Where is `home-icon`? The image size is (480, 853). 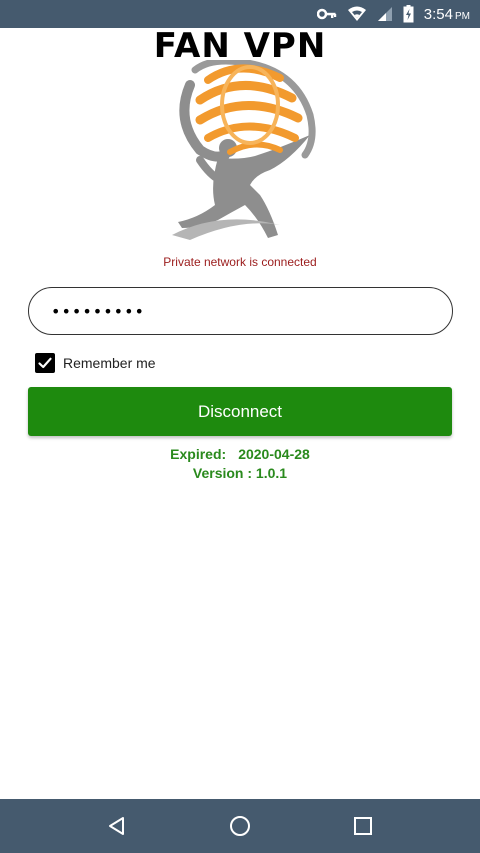
home-icon is located at coordinates (240, 826).